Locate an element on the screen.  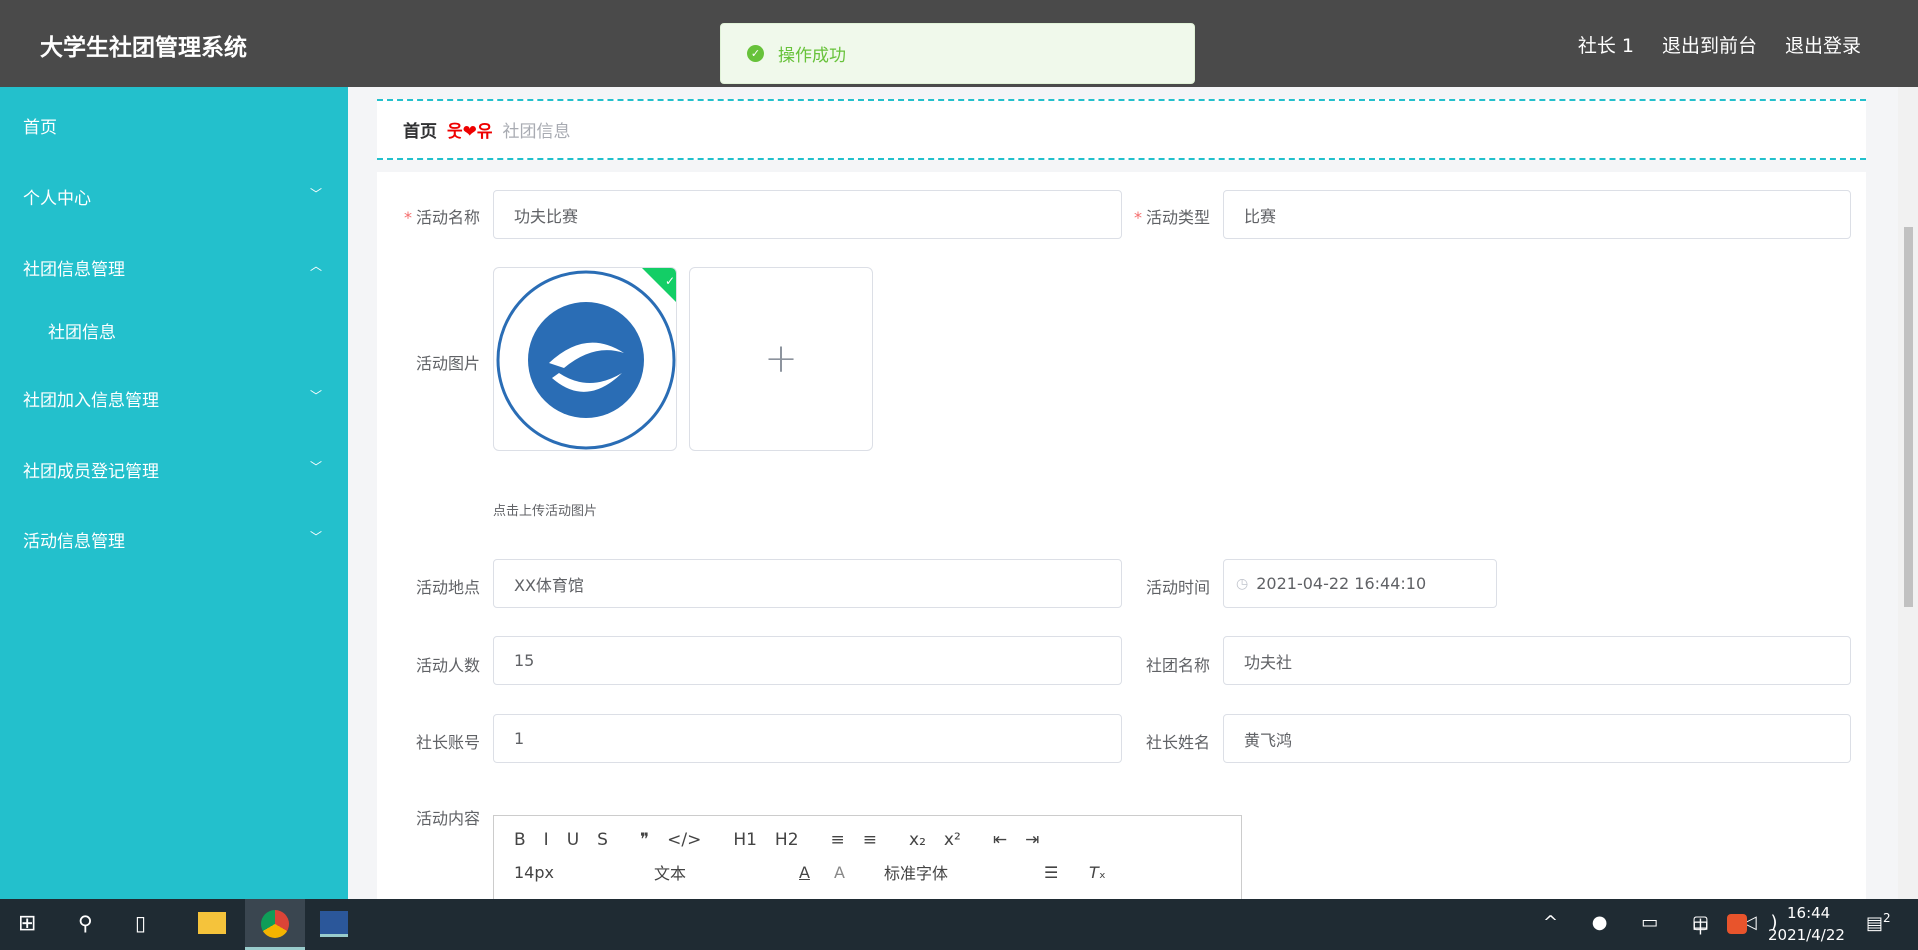
sidebar-item-club-mgmt: 社团信息管理 is located at coordinates (74, 267).